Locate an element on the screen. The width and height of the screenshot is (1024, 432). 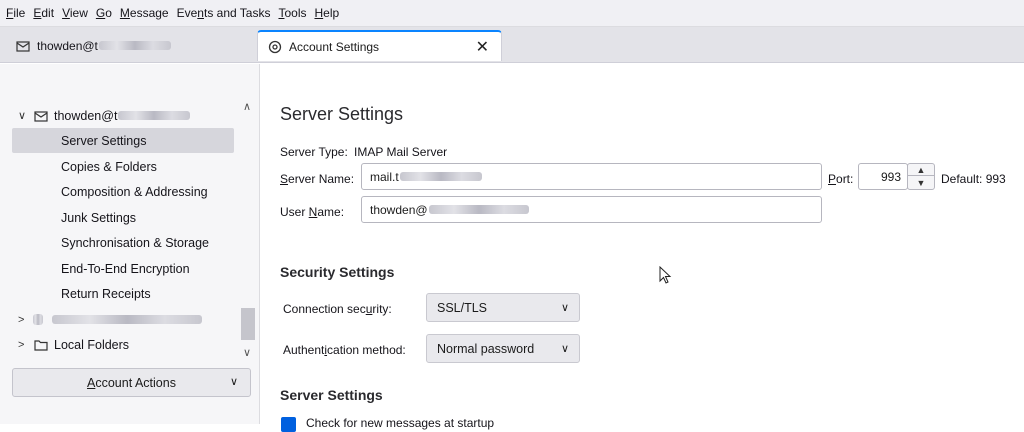
tab-strip: thowden@t Account Settings ✕ is located at coordinates (512, 45).